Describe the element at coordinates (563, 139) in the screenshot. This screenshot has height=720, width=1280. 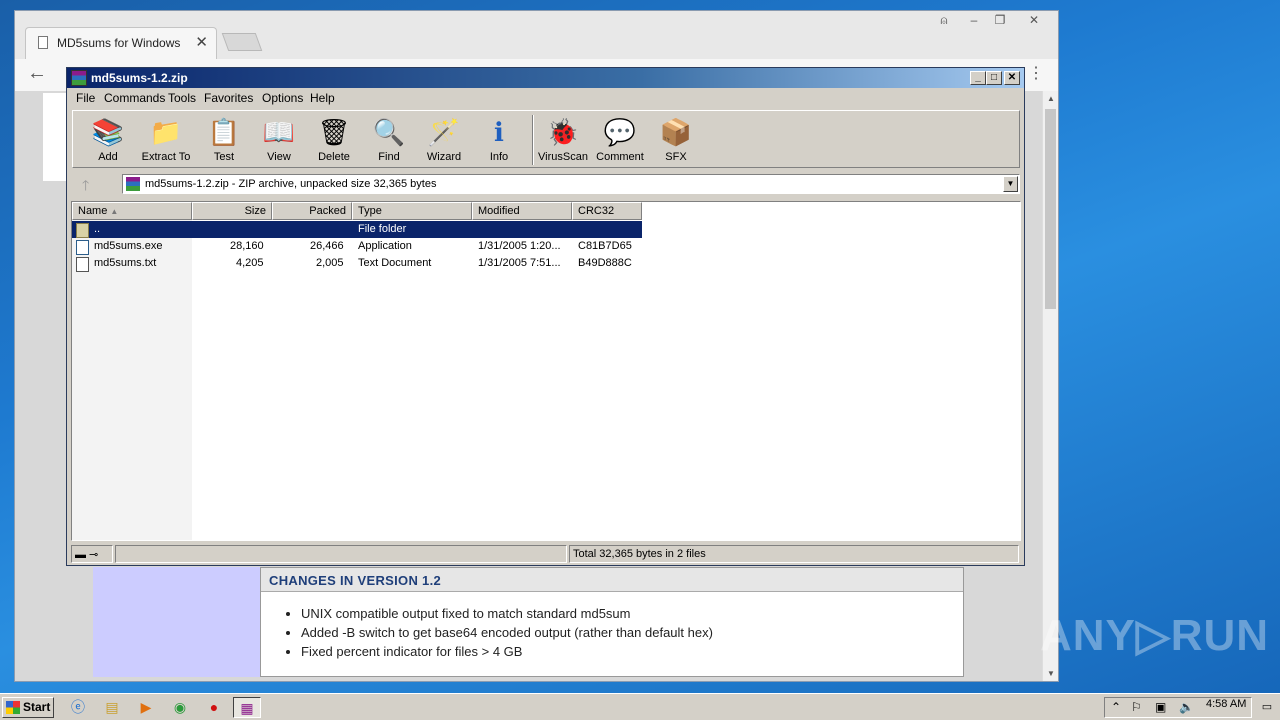
I see `virusscan-button: 🐞 VirusScan` at that location.